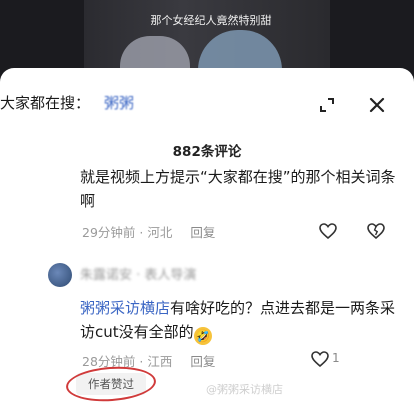  I want to click on search-term-link: 粥粥, so click(119, 103).